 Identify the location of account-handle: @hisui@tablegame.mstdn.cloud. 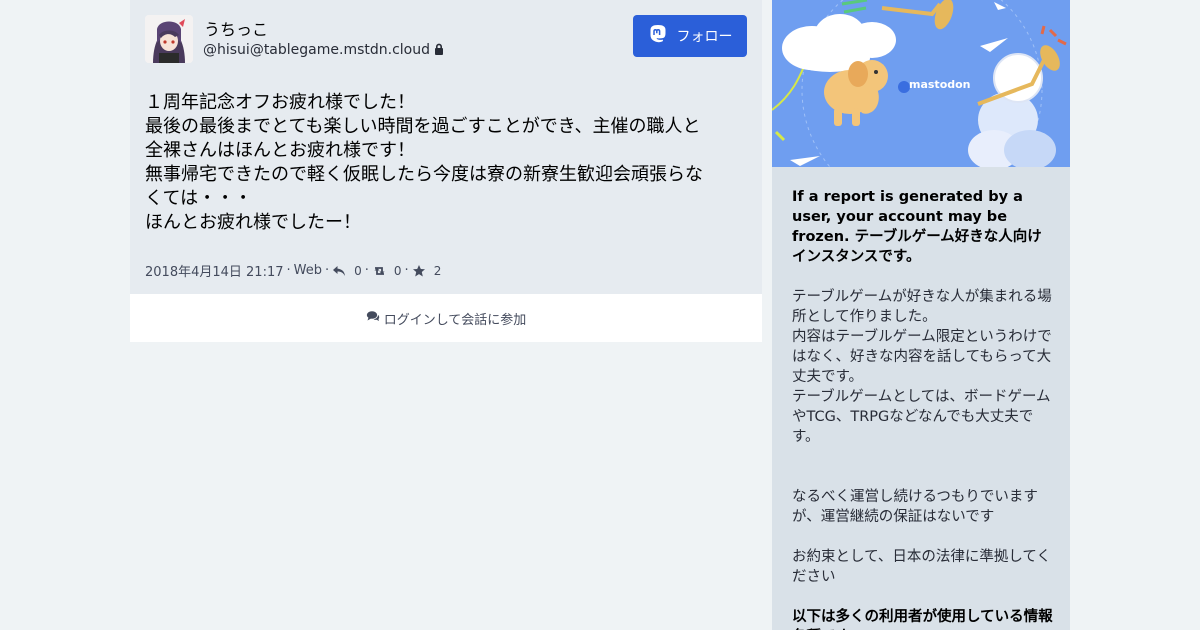
(324, 50).